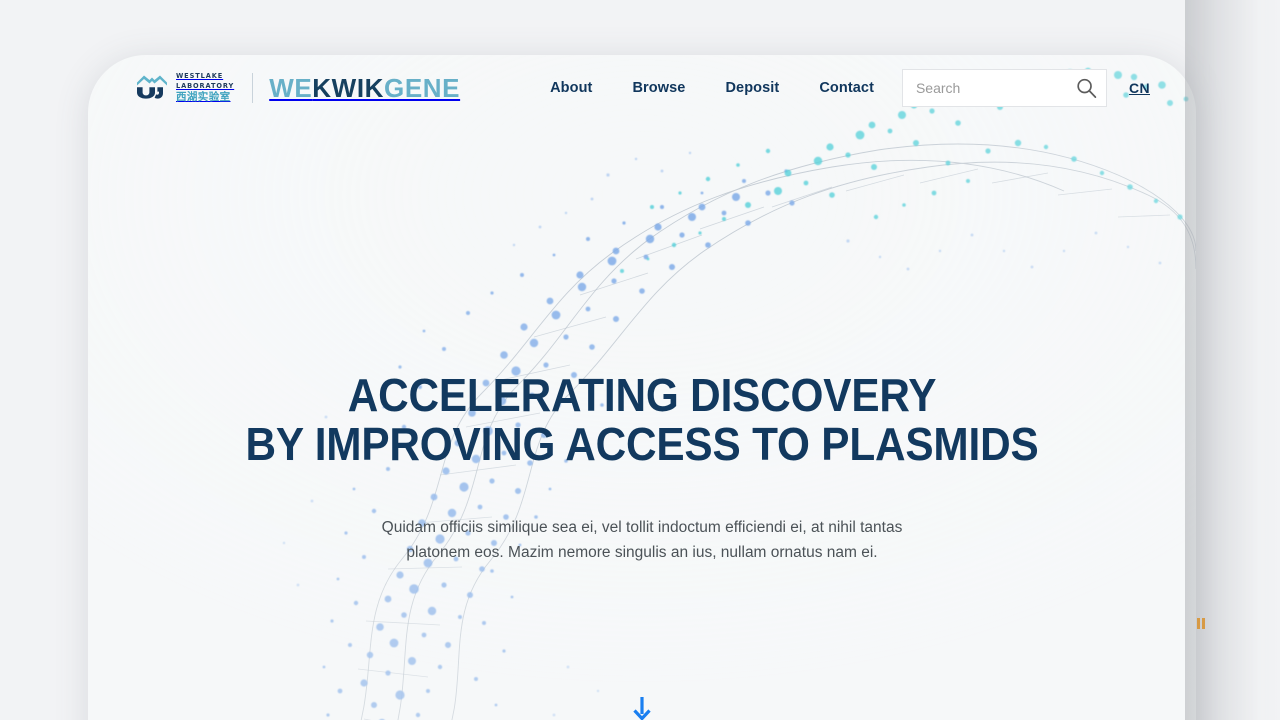 Image resolution: width=1280 pixels, height=720 pixels. I want to click on search-box, so click(1004, 88).